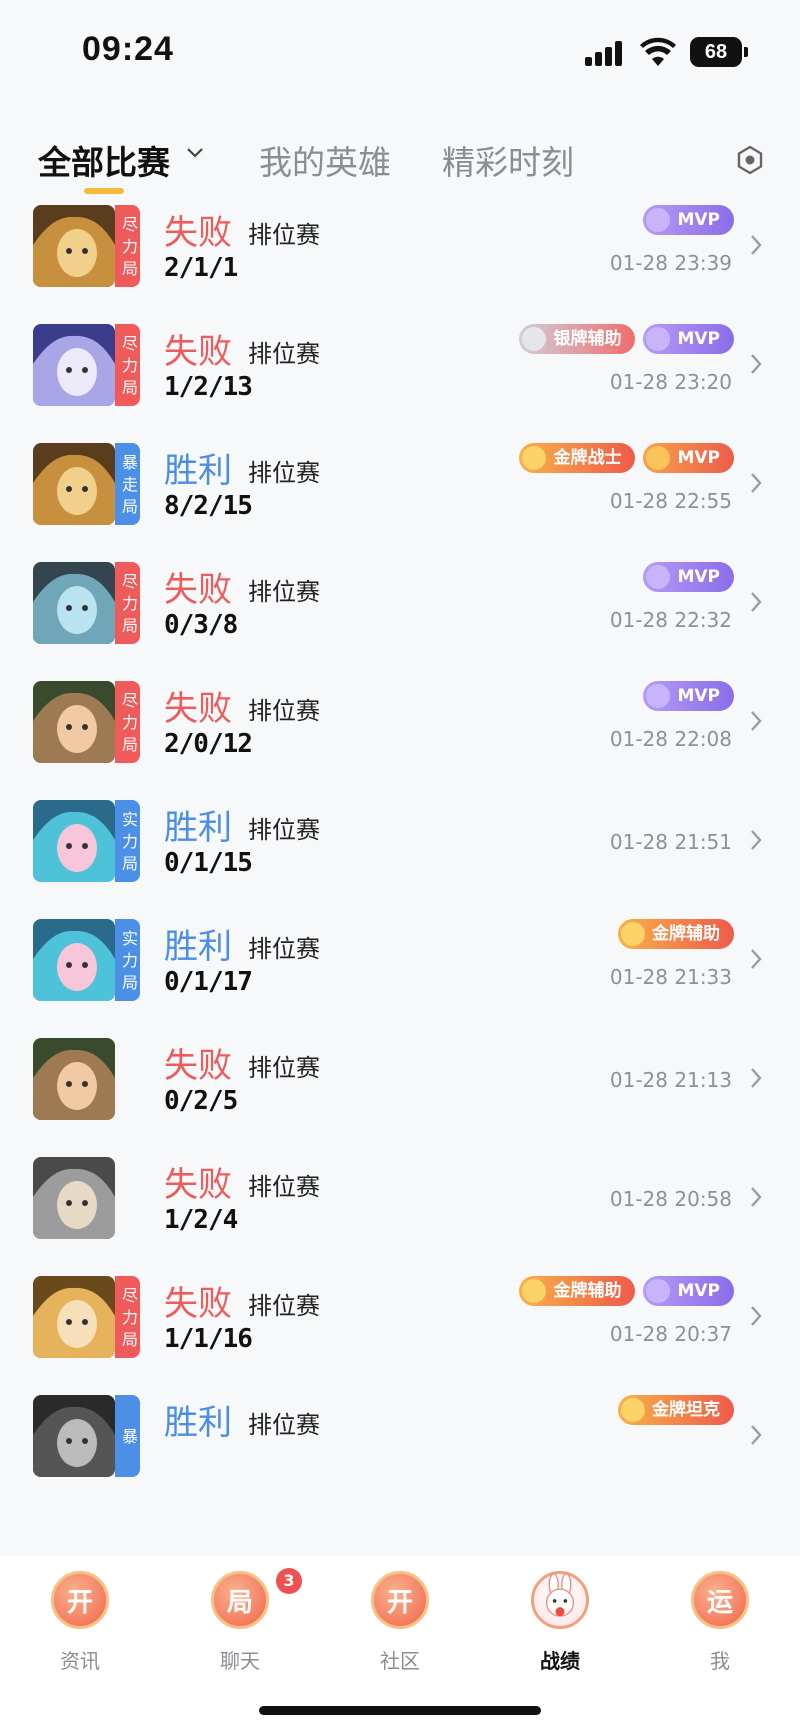  Describe the element at coordinates (208, 982) in the screenshot. I see `kda-score: 0/1/17` at that location.